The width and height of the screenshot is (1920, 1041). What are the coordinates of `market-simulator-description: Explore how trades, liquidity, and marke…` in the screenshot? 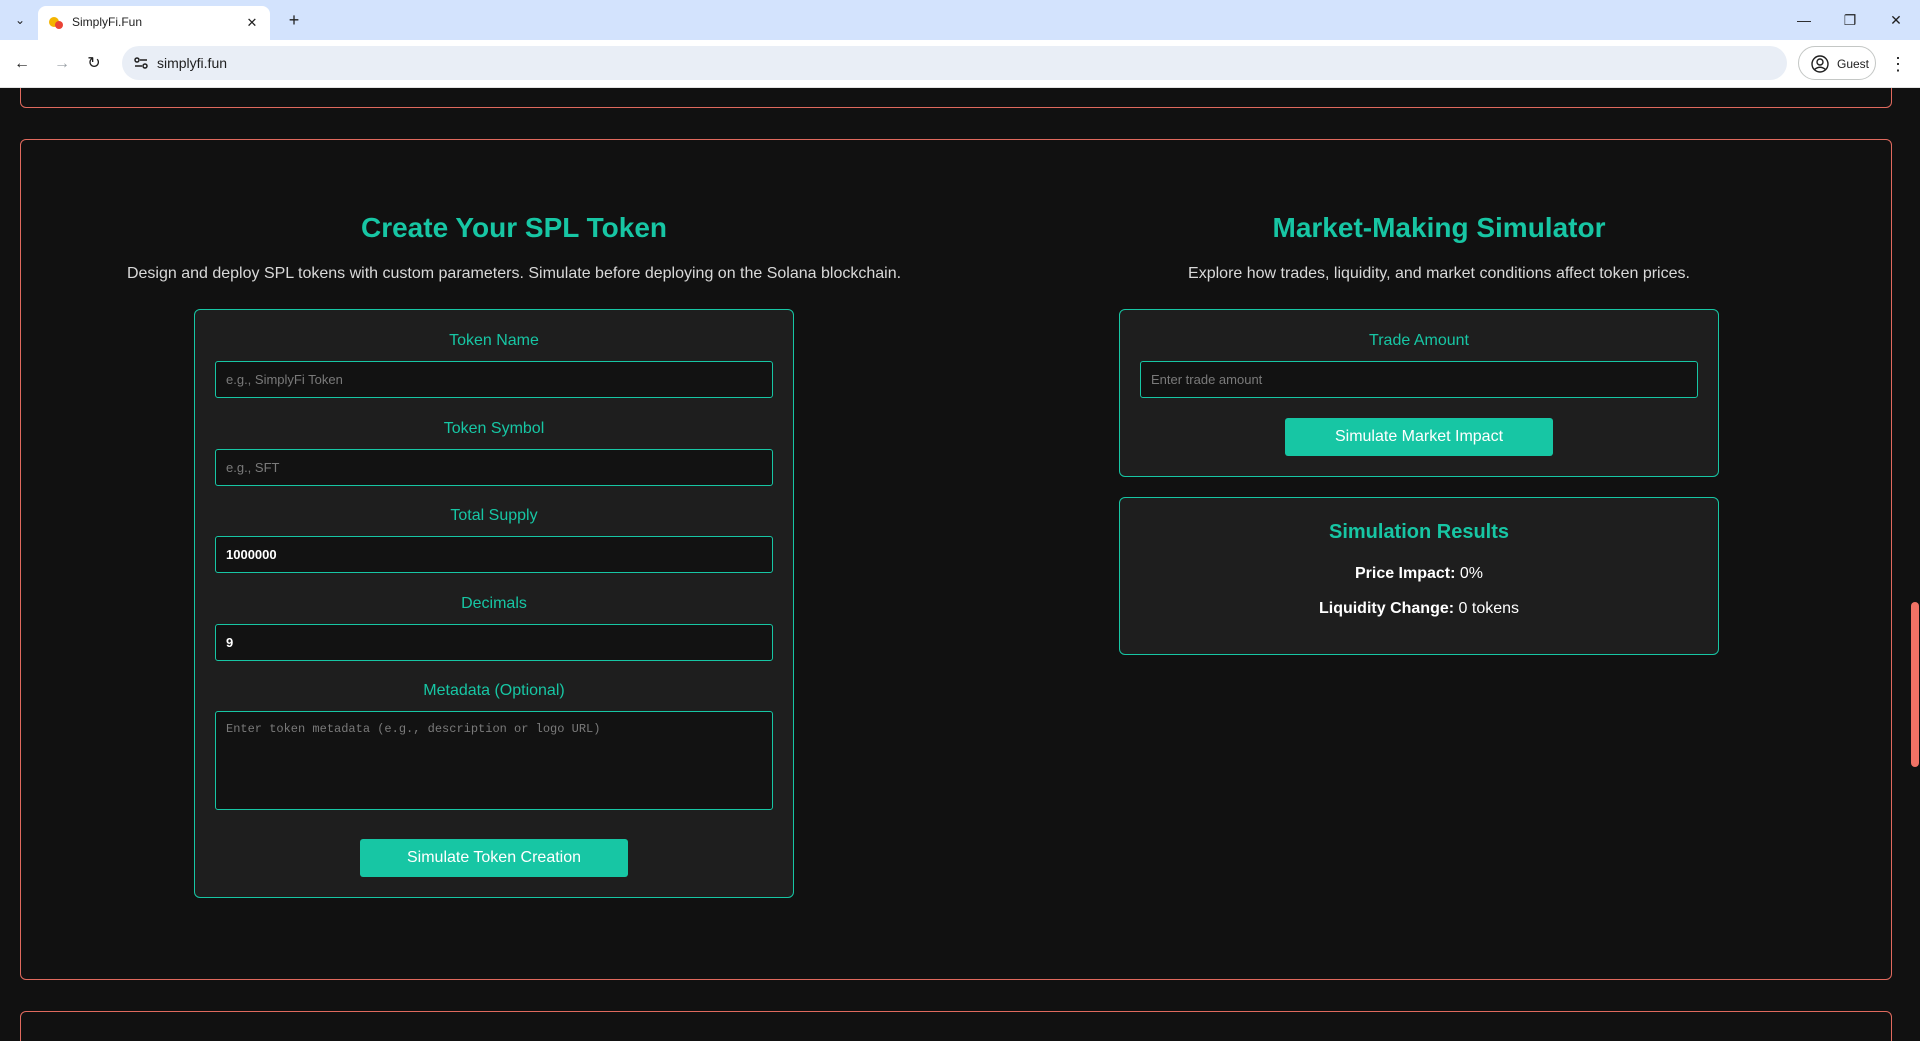 It's located at (1439, 273).